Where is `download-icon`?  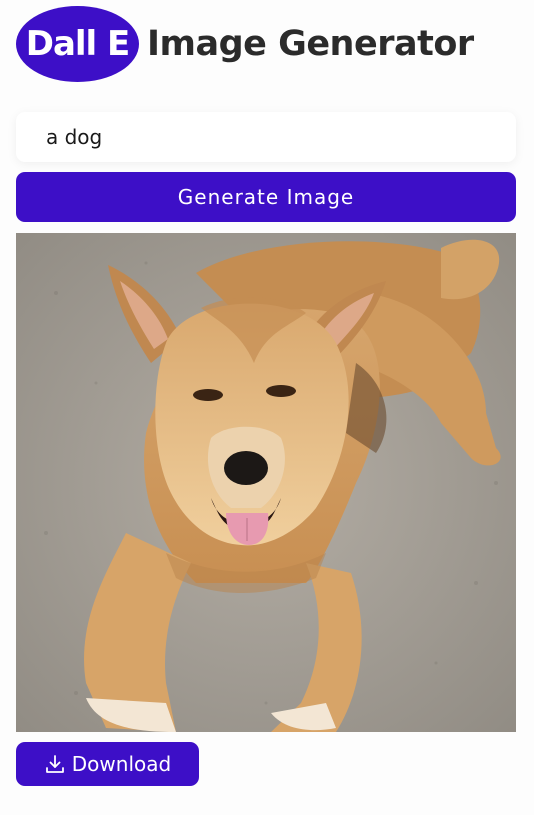 download-icon is located at coordinates (55, 764).